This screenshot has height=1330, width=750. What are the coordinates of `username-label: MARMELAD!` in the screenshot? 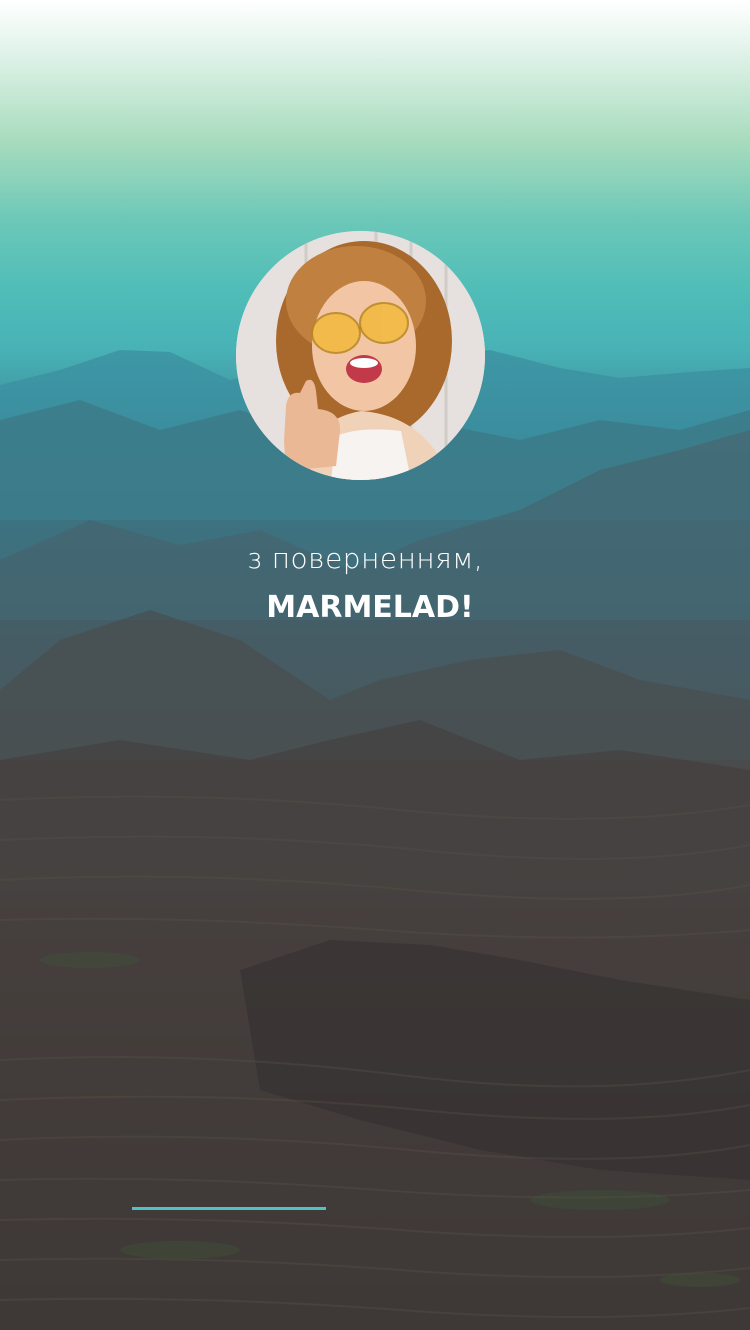 It's located at (370, 607).